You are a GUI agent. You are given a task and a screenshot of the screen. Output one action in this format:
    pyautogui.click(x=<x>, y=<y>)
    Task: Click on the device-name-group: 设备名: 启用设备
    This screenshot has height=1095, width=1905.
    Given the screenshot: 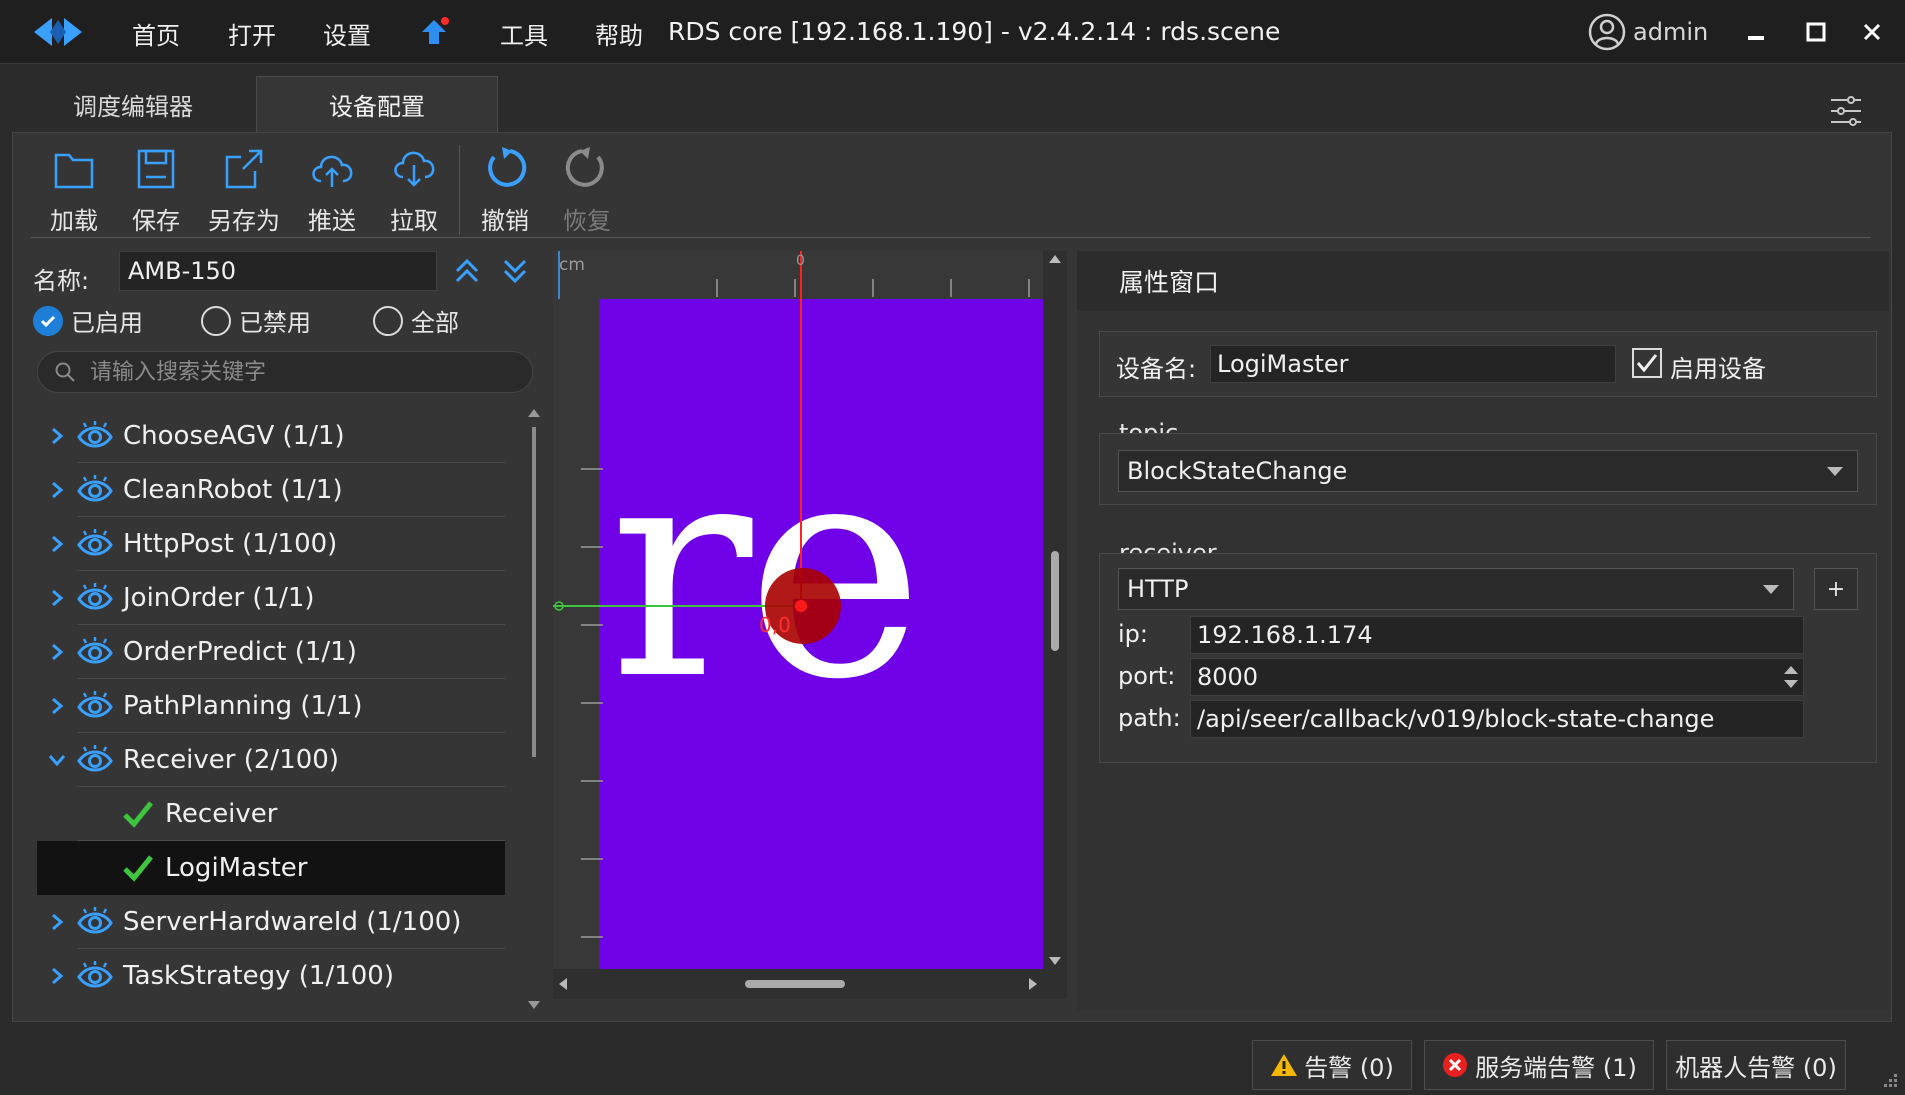 What is the action you would take?
    pyautogui.click(x=1488, y=364)
    